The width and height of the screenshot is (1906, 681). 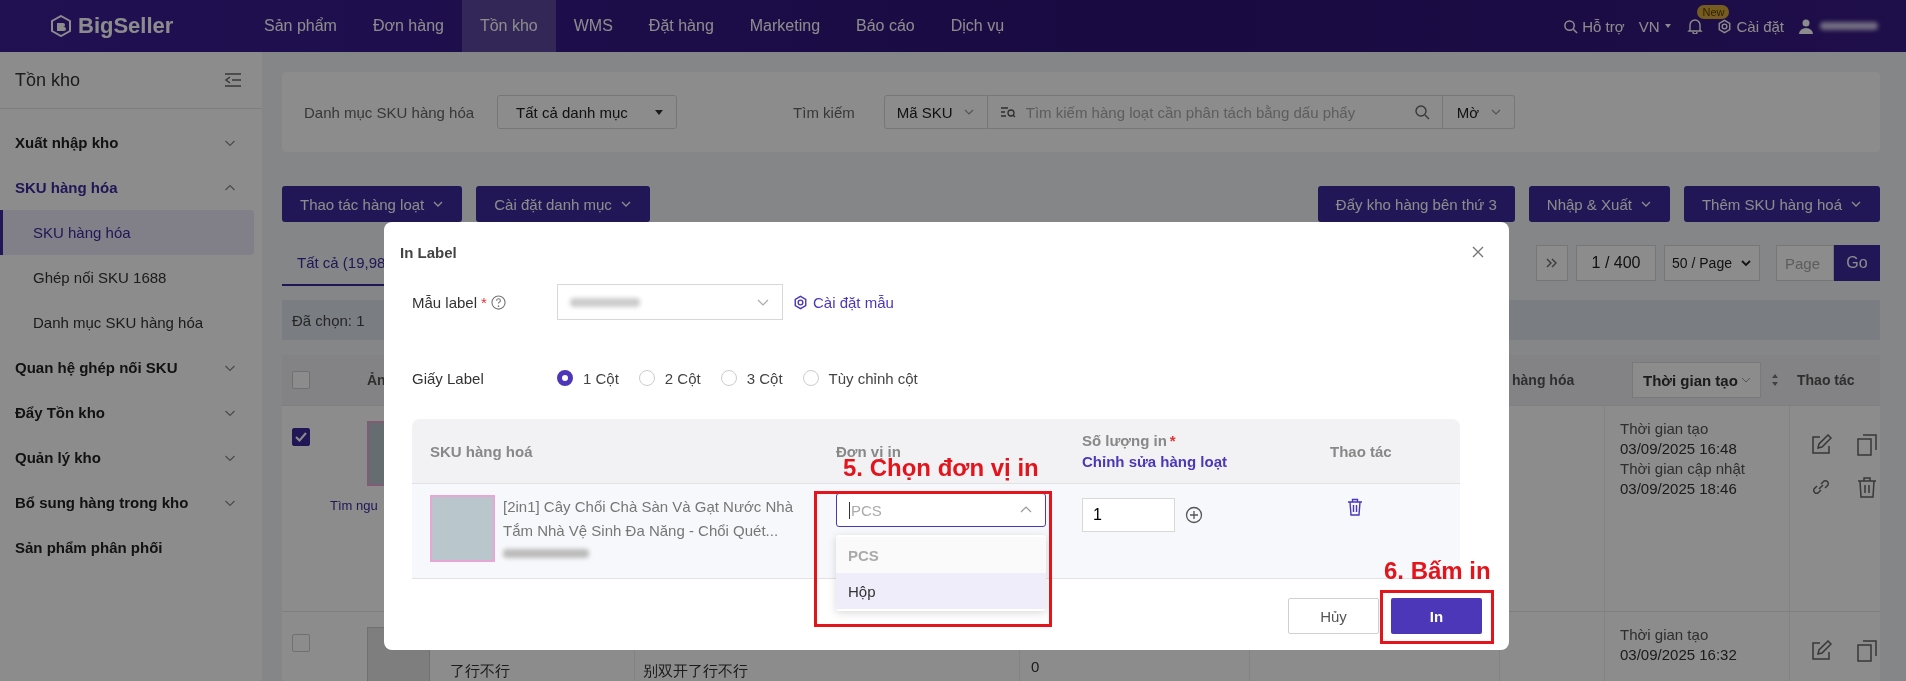 I want to click on sidebar-group: SKU hàng hóa, so click(x=131, y=187).